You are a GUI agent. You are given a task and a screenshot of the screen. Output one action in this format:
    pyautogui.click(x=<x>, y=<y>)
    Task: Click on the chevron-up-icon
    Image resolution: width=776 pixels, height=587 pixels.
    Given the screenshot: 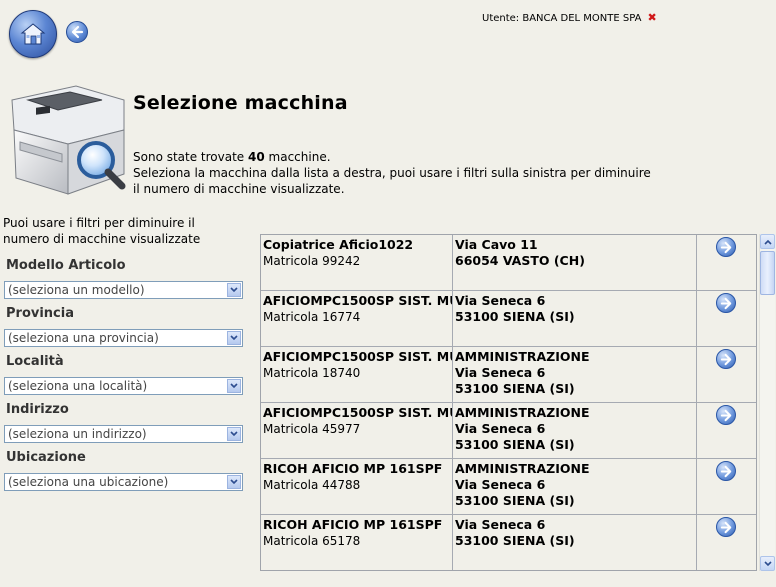 What is the action you would take?
    pyautogui.click(x=767, y=242)
    